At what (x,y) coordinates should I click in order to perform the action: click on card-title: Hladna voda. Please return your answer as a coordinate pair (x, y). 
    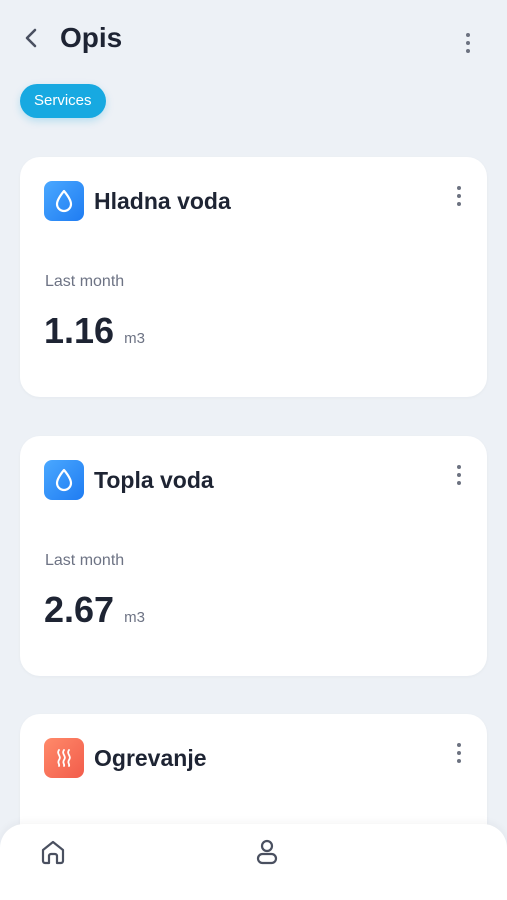
    Looking at the image, I should click on (162, 201).